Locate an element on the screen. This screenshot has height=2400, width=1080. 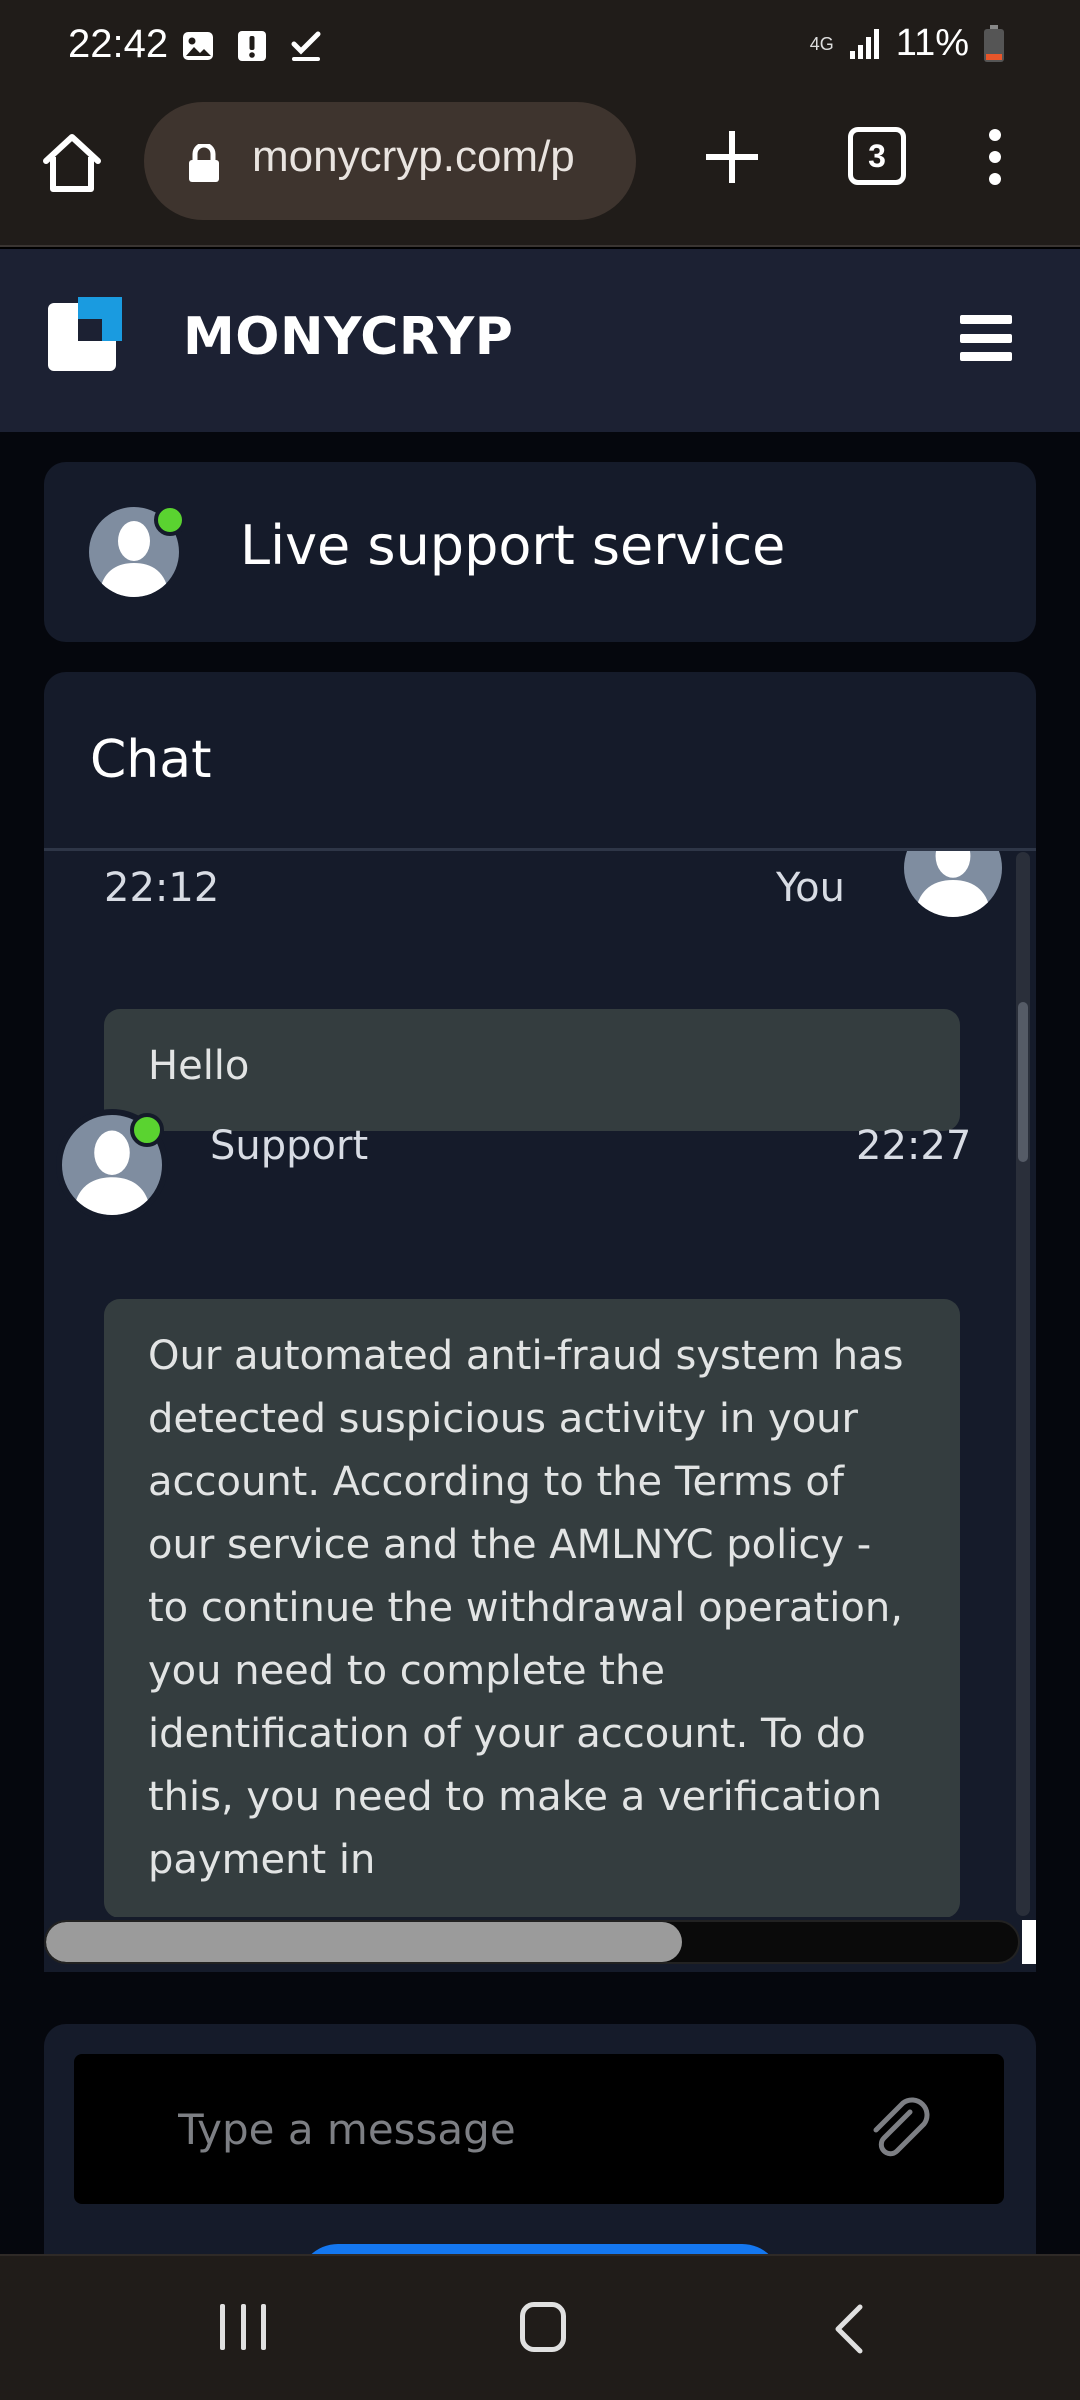
scrollbar-corner is located at coordinates (1029, 1942).